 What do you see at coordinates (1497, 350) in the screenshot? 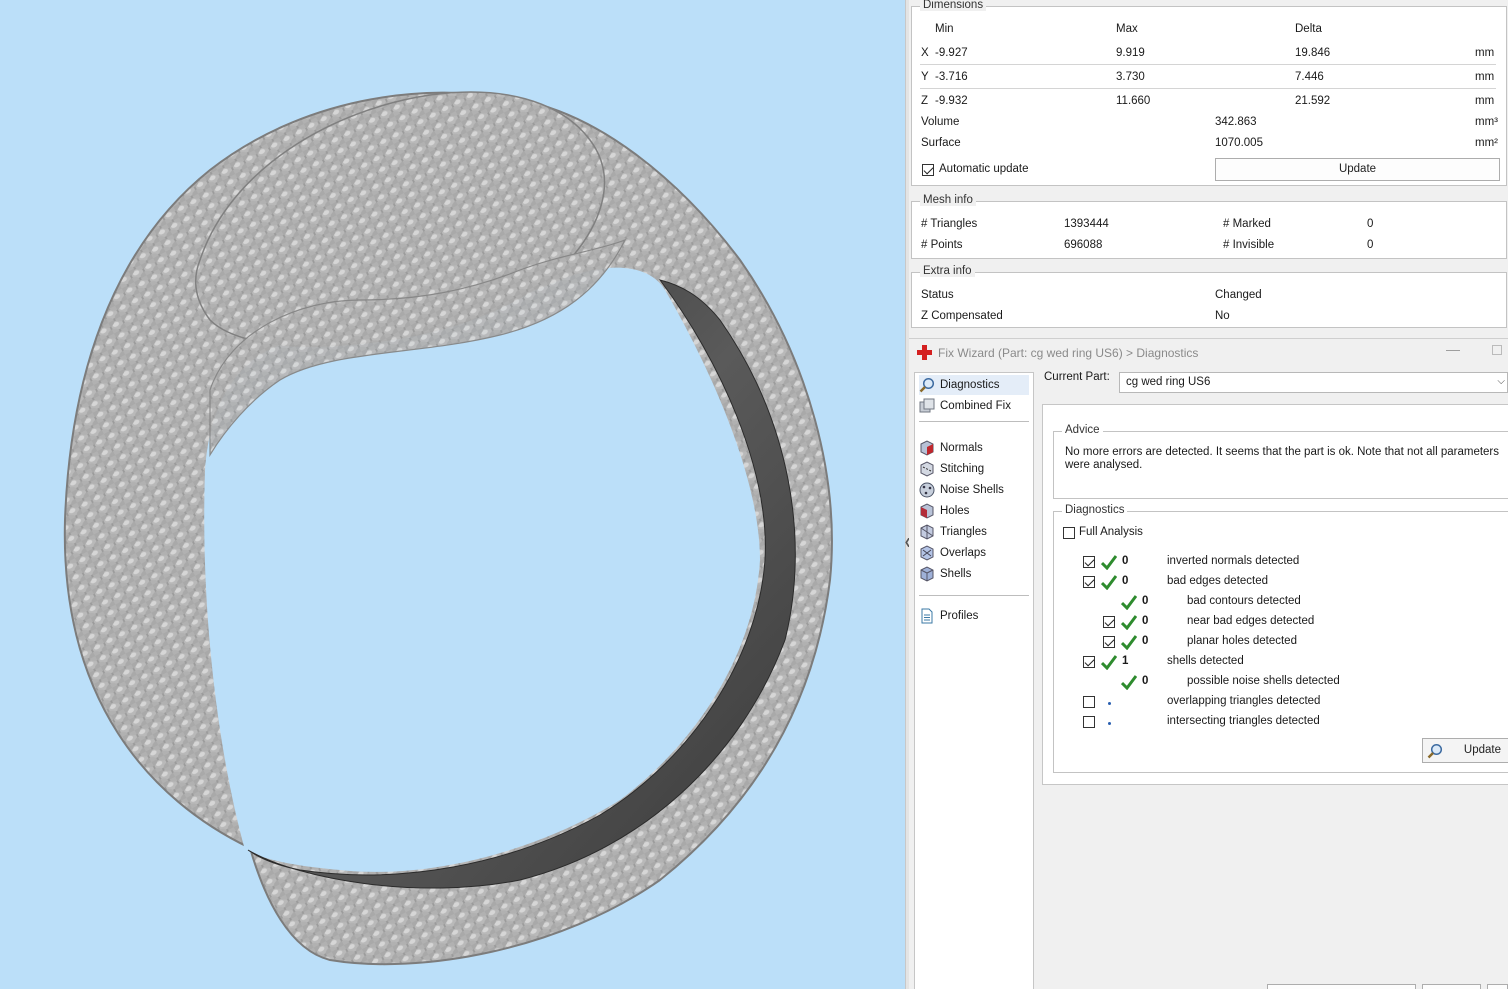
I see `maximize-icon` at bounding box center [1497, 350].